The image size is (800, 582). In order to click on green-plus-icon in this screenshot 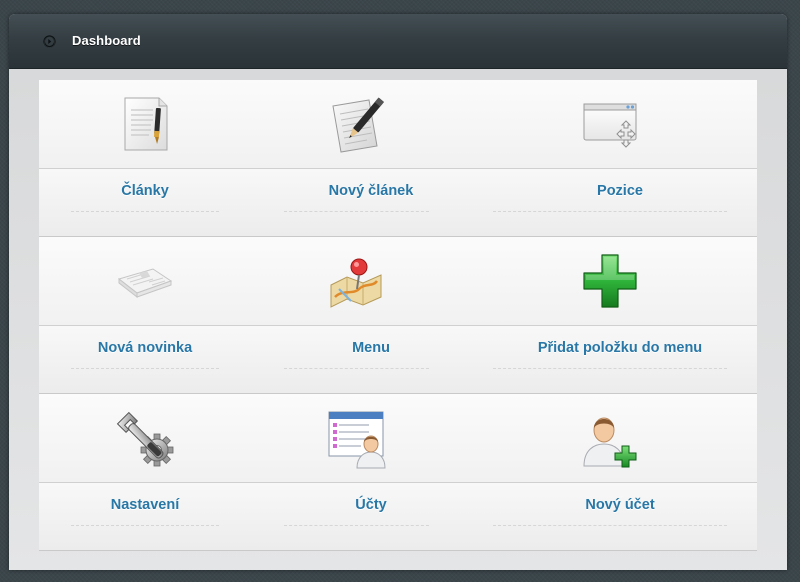, I will do `click(610, 281)`.